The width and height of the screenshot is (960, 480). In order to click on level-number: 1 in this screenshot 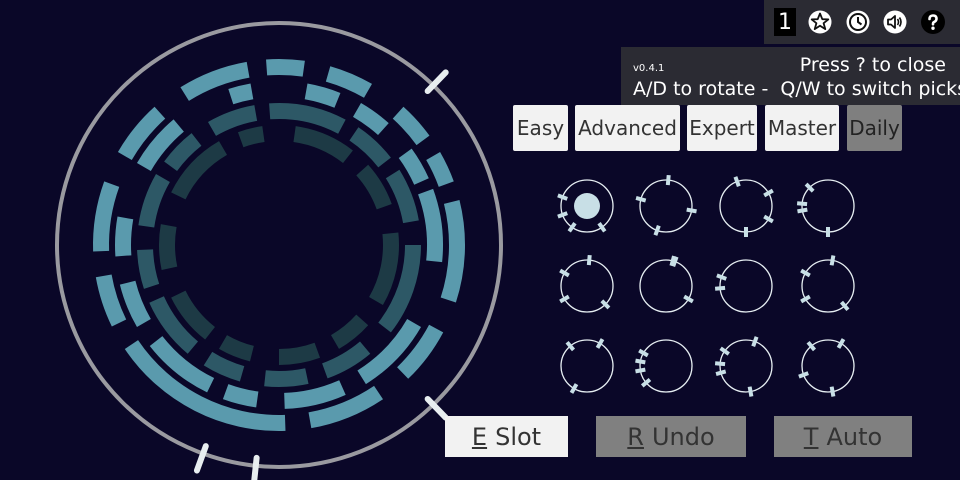, I will do `click(785, 22)`.